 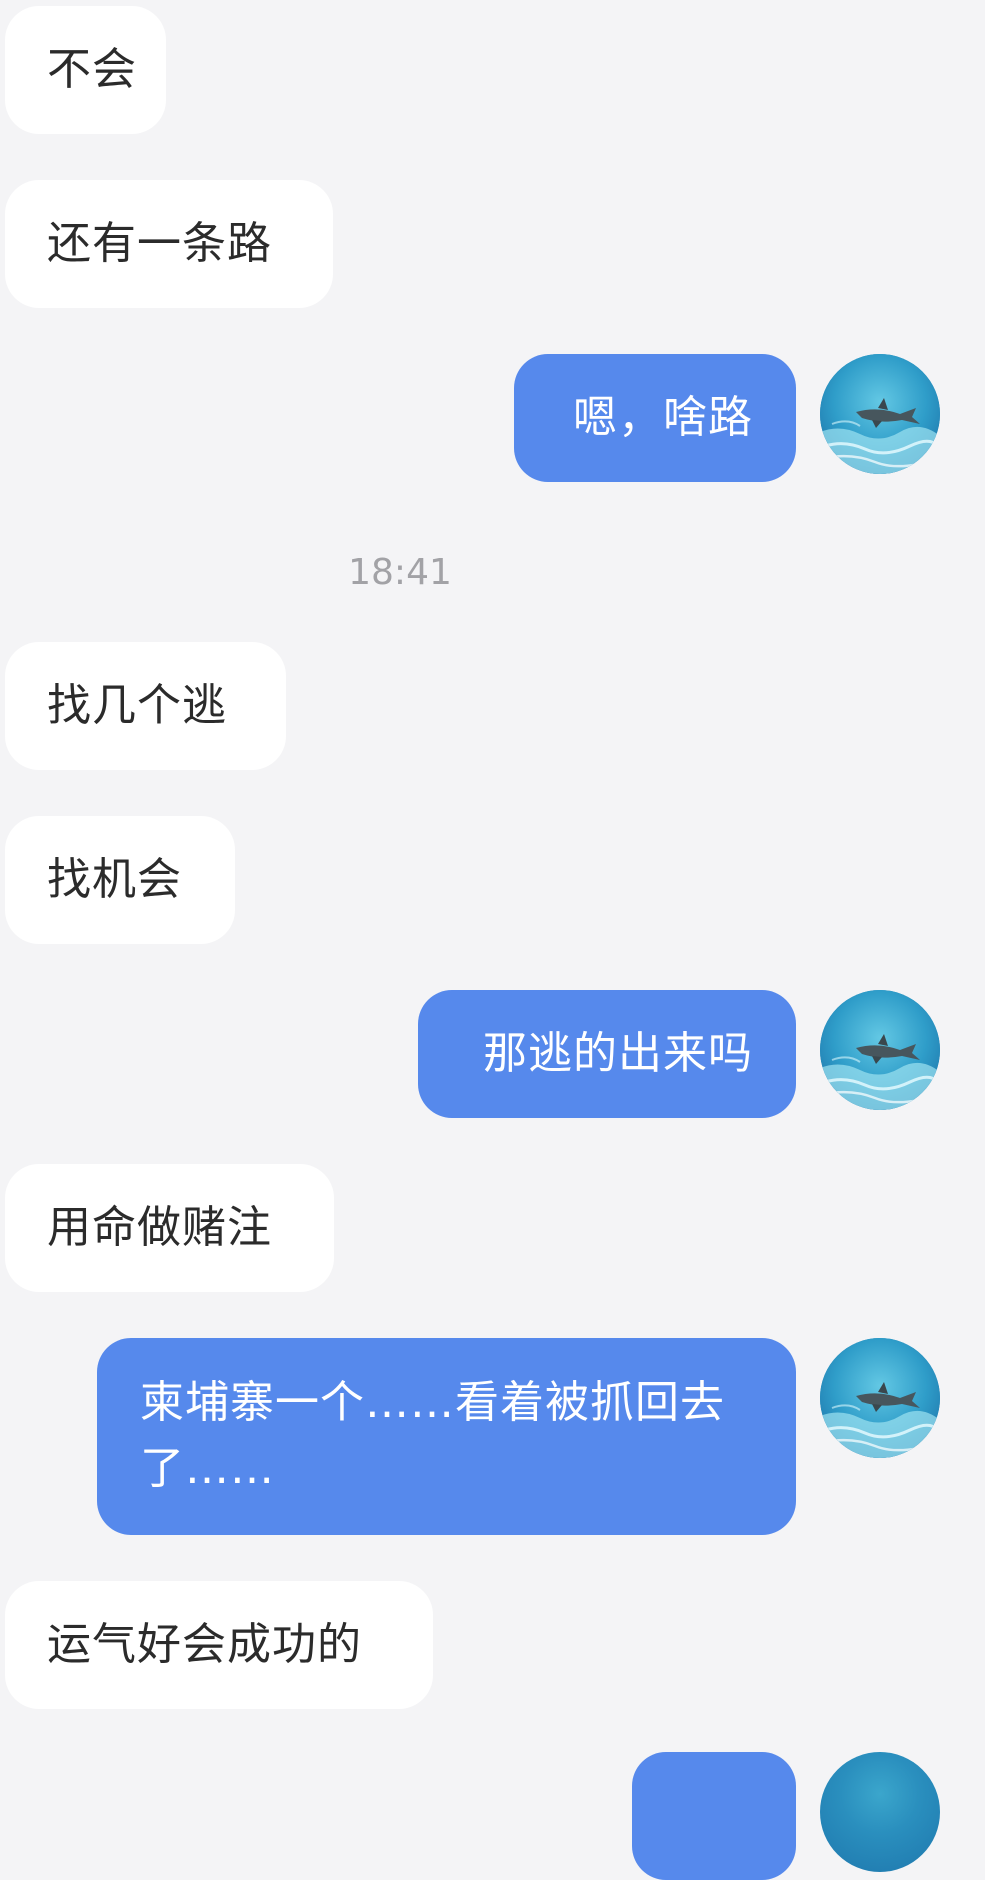 I want to click on message-text: 找机会, so click(x=114, y=879).